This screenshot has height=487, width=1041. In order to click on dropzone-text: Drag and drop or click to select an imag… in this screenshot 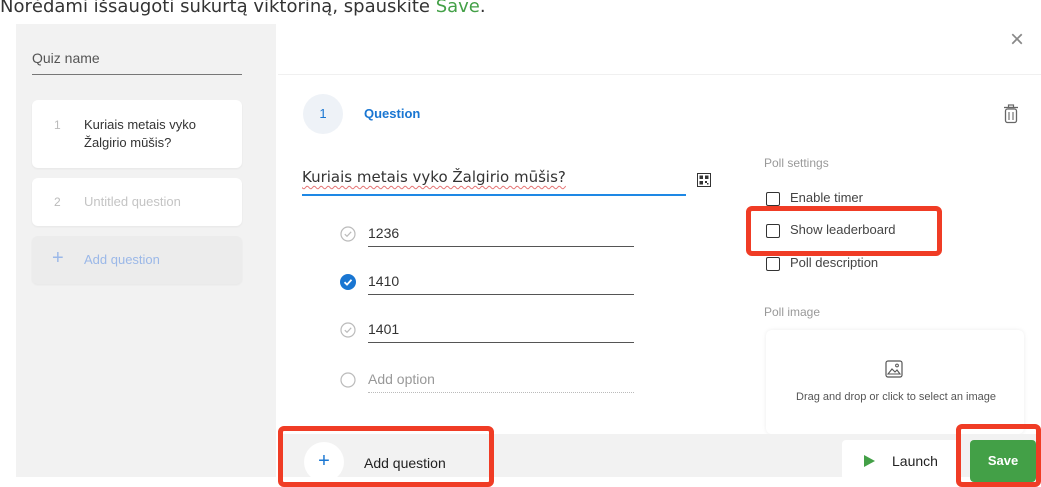, I will do `click(896, 397)`.